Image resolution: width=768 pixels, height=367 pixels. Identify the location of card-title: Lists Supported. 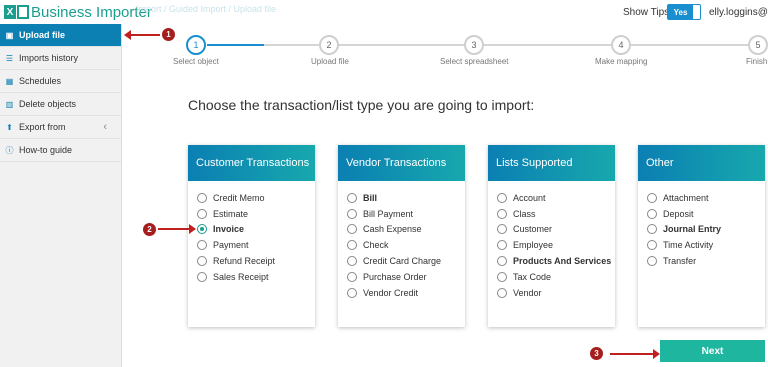
(551, 163).